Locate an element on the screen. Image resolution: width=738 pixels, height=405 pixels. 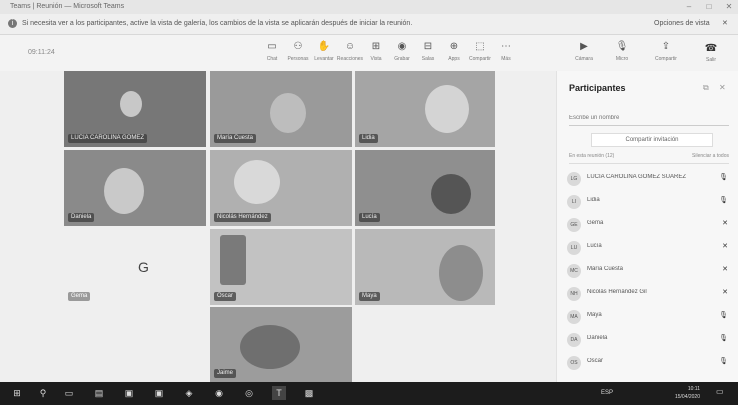
language-indicator: ESP is located at coordinates (607, 393).